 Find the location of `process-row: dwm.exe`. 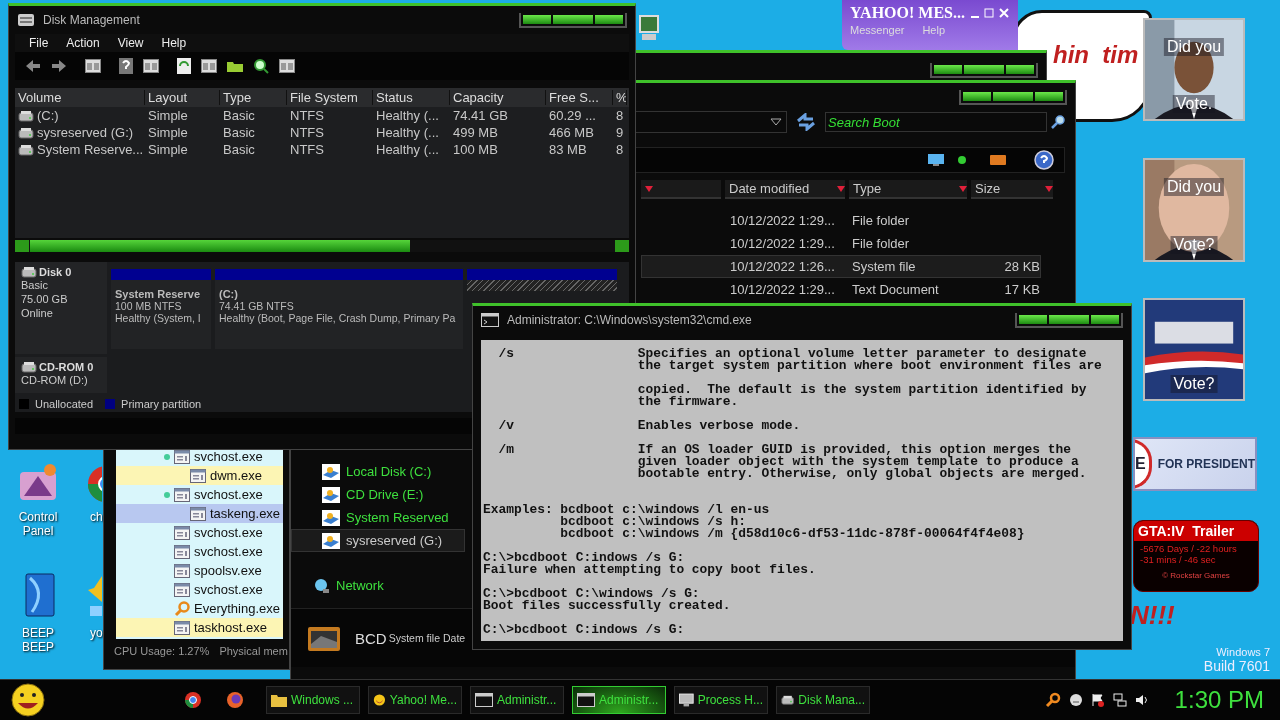

process-row: dwm.exe is located at coordinates (199, 475).